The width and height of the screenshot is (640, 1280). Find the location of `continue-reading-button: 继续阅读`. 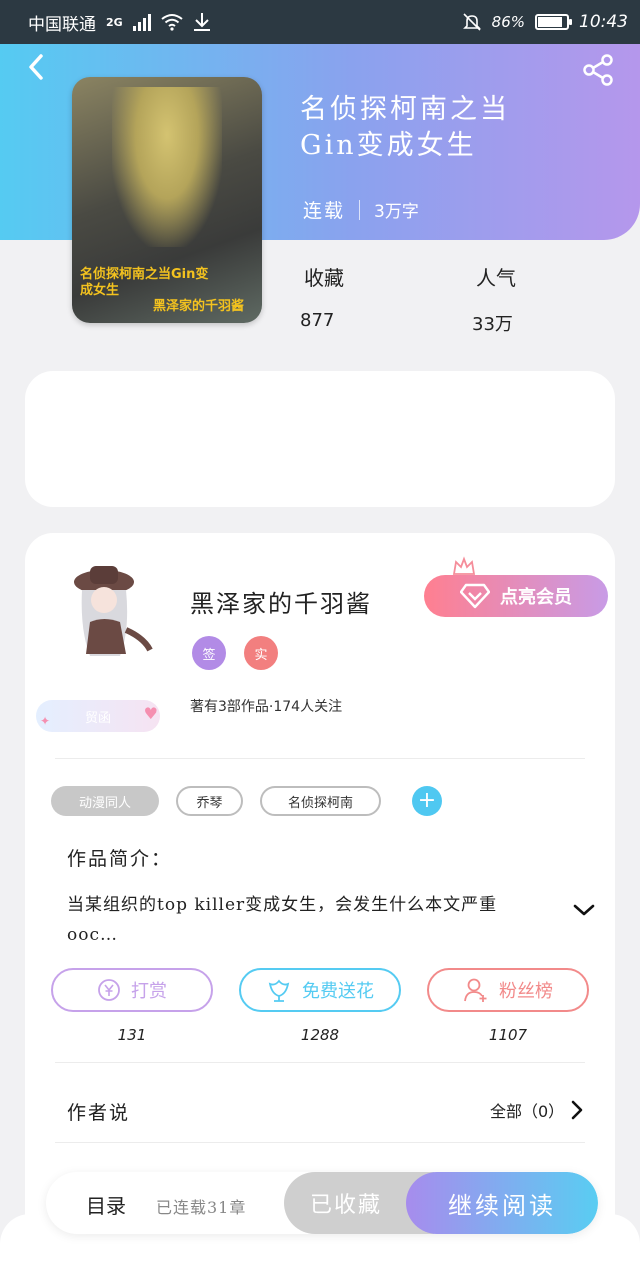

continue-reading-button: 继续阅读 is located at coordinates (502, 1203).